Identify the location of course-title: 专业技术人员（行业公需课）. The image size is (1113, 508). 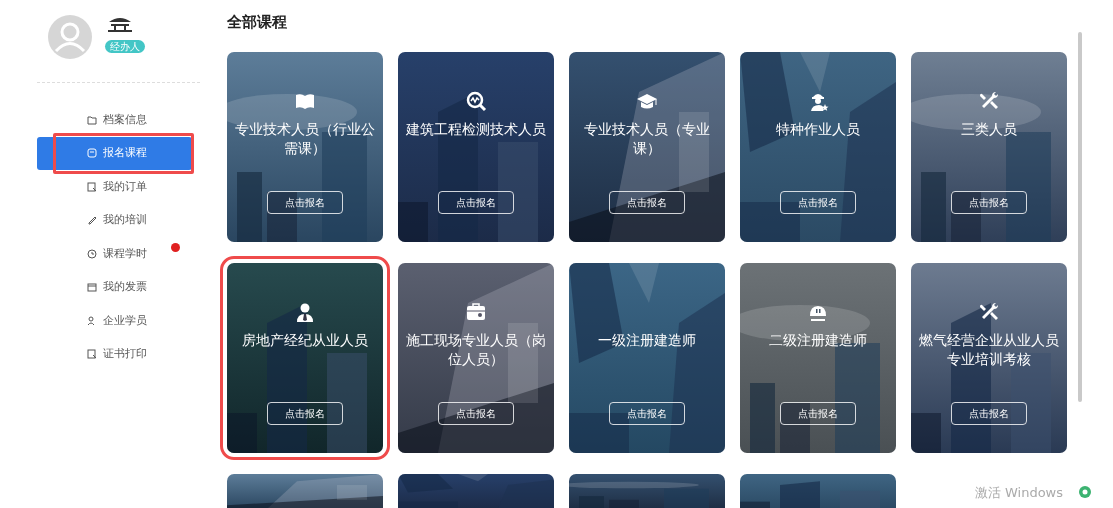
(305, 139).